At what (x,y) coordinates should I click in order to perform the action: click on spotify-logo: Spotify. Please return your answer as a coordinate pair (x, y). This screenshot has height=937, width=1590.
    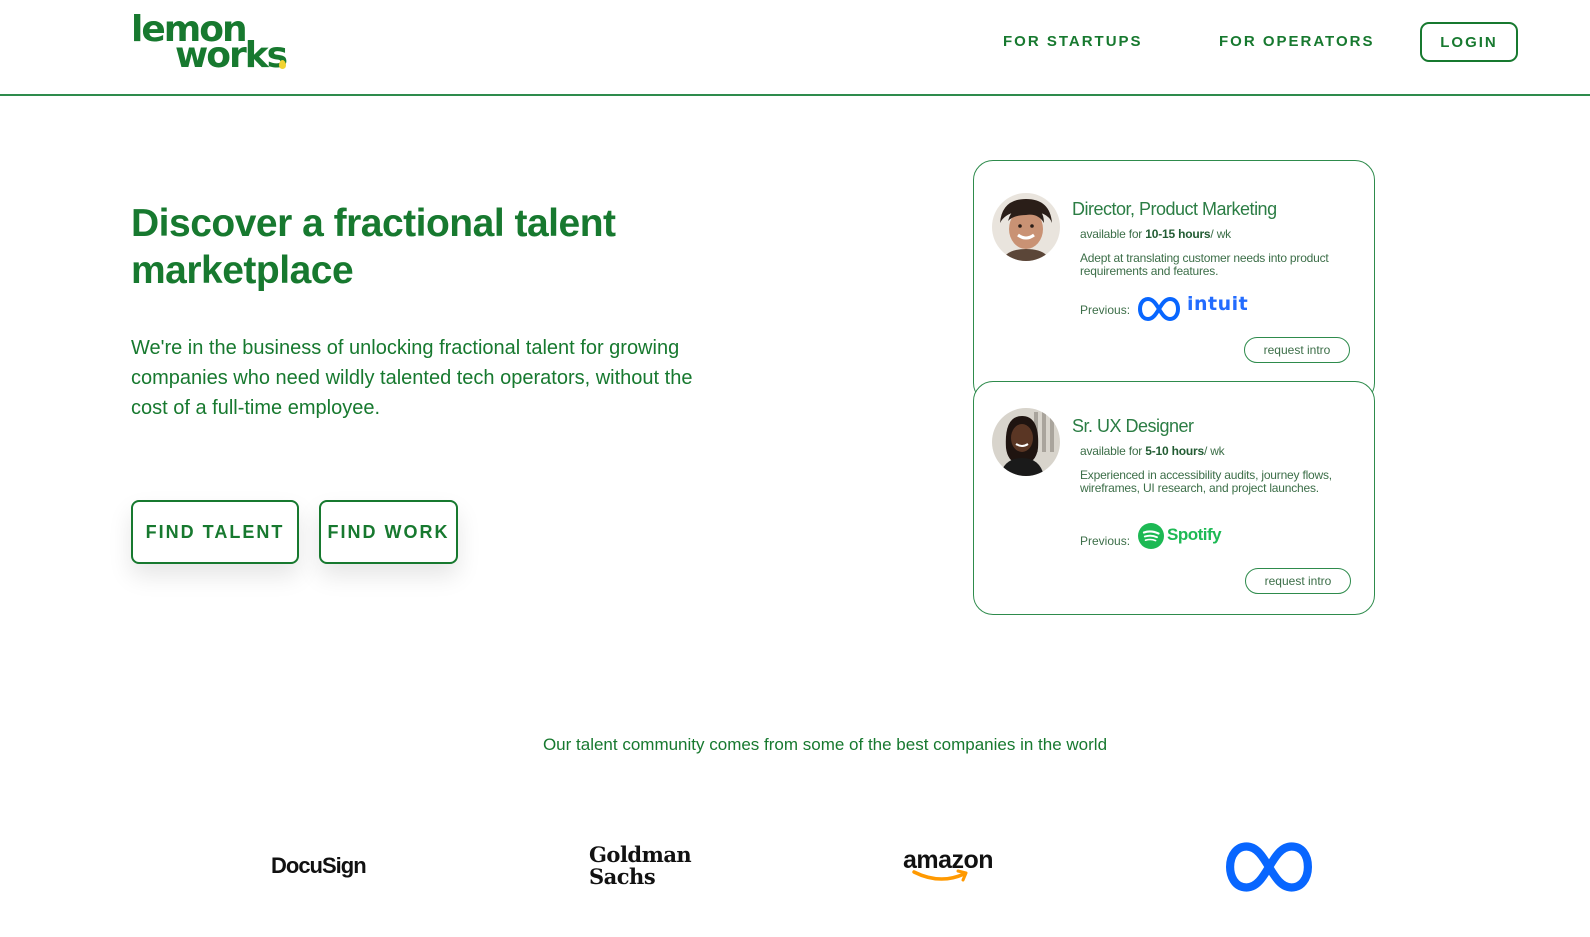
    Looking at the image, I should click on (1194, 534).